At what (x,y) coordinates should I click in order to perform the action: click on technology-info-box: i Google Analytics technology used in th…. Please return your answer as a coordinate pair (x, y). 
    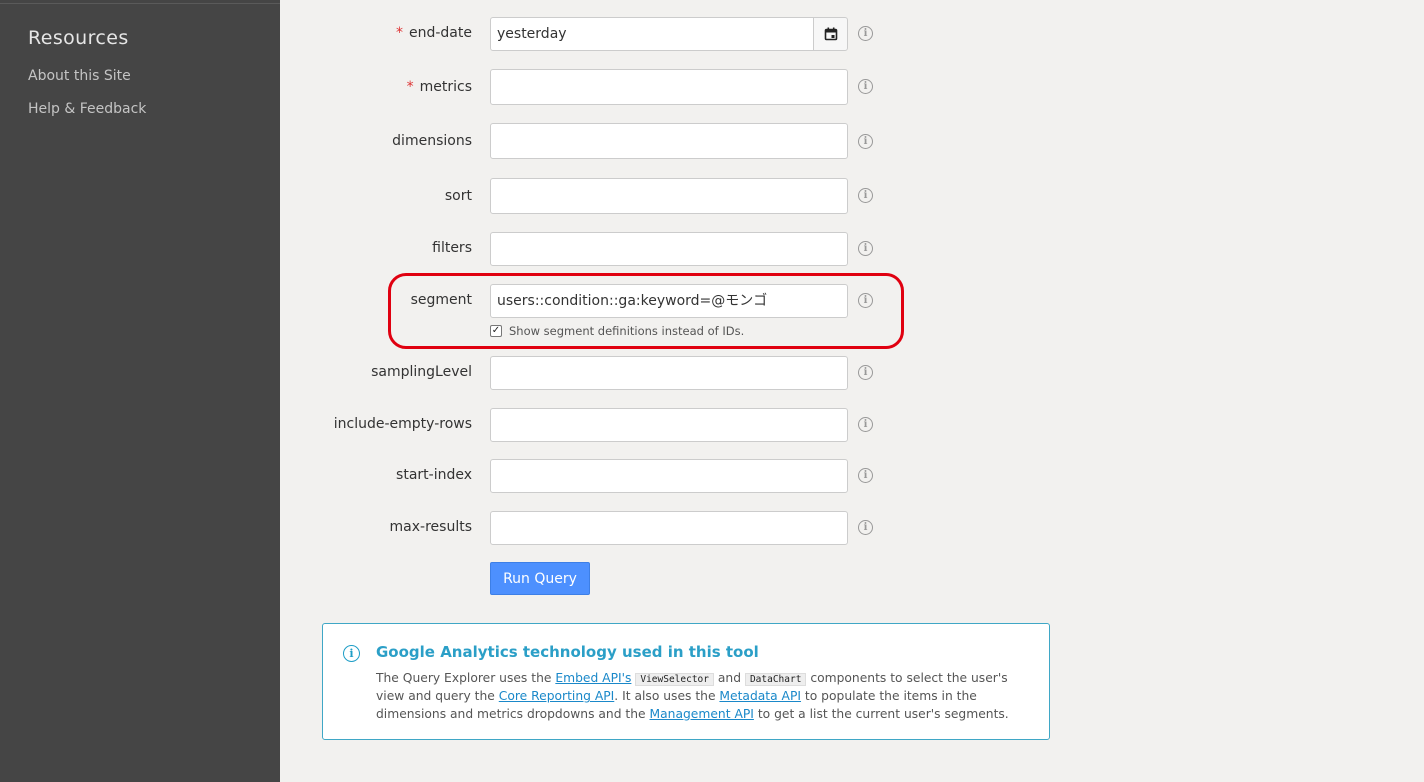
    Looking at the image, I should click on (686, 681).